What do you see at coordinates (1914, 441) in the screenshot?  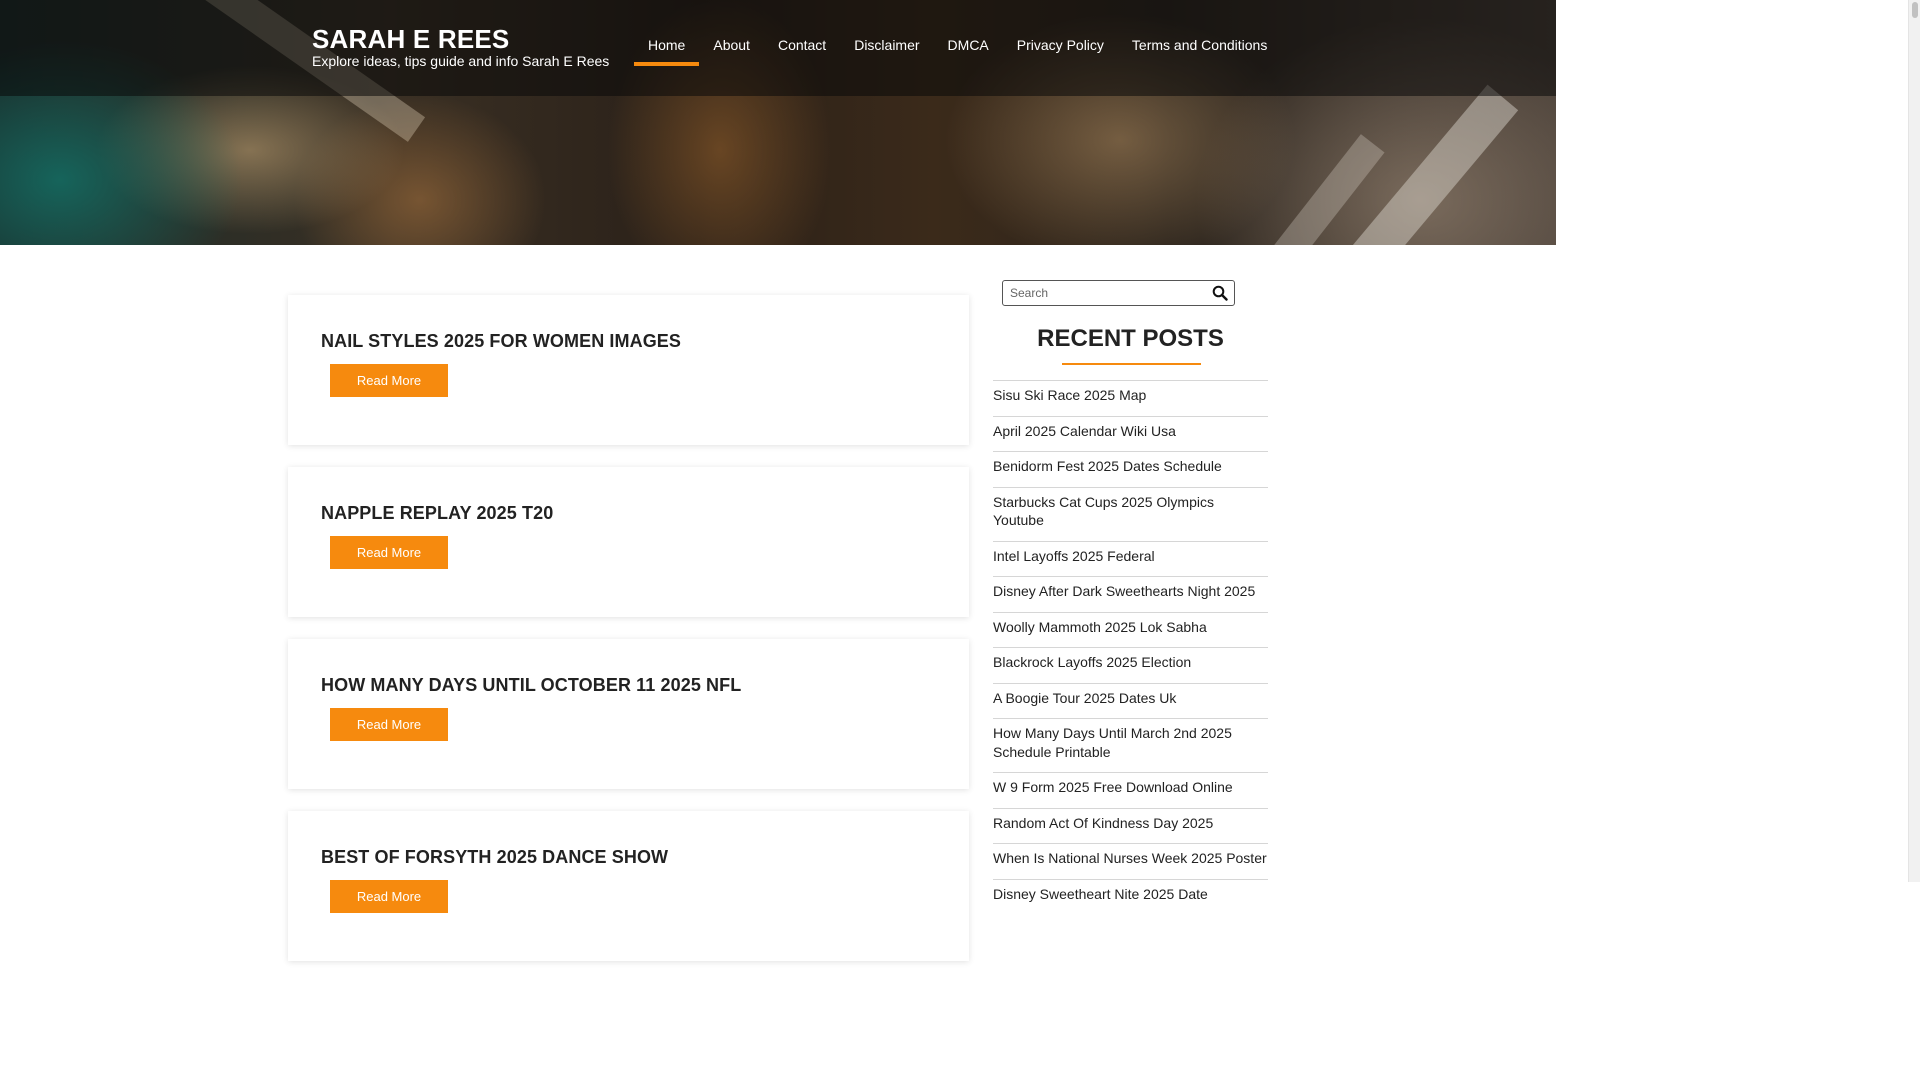 I see `page-scrollbar` at bounding box center [1914, 441].